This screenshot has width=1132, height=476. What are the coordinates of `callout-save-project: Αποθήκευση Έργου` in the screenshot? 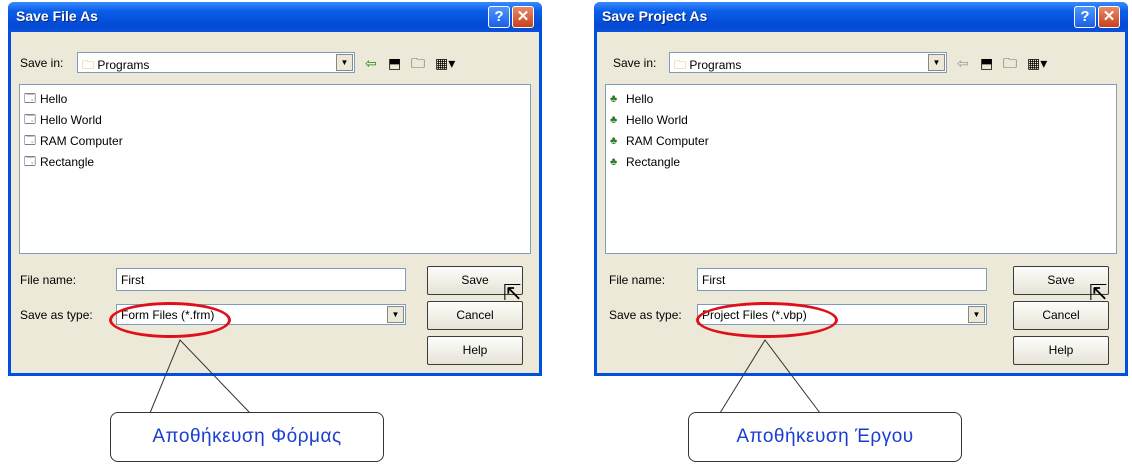 It's located at (825, 437).